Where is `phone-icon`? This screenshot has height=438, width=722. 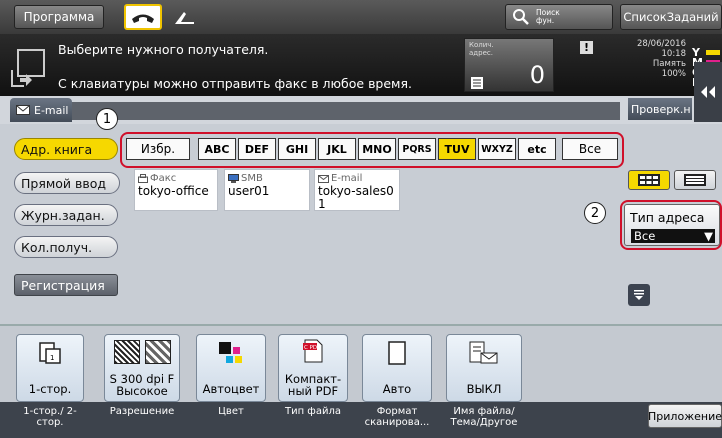 phone-icon is located at coordinates (143, 18).